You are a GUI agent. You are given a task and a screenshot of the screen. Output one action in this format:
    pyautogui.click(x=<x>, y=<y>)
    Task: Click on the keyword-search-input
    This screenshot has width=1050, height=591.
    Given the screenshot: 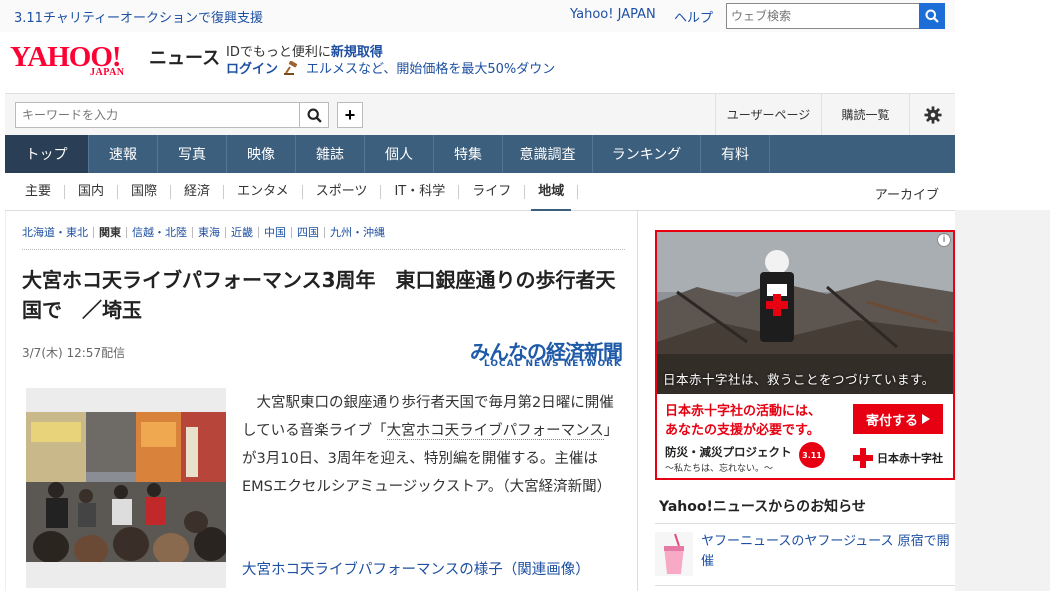 What is the action you would take?
    pyautogui.click(x=157, y=115)
    